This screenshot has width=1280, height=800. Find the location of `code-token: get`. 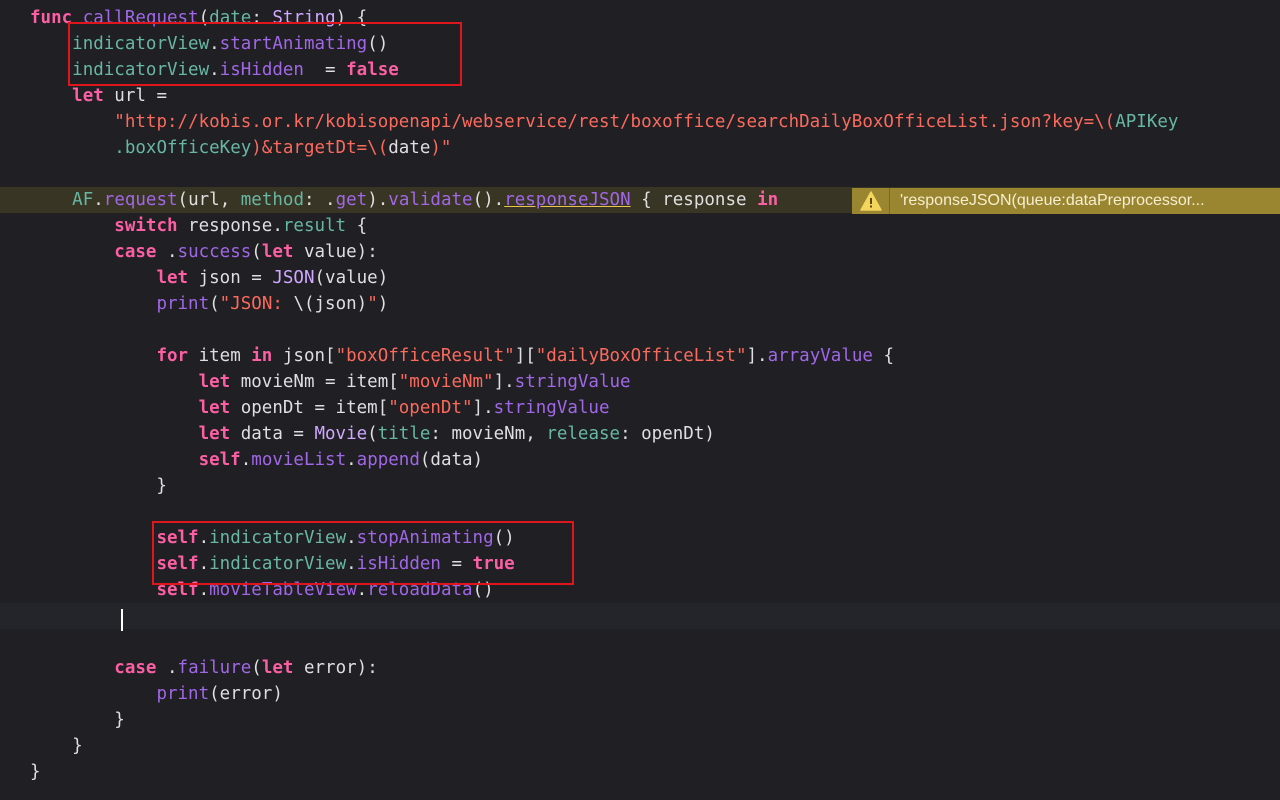

code-token: get is located at coordinates (351, 200).